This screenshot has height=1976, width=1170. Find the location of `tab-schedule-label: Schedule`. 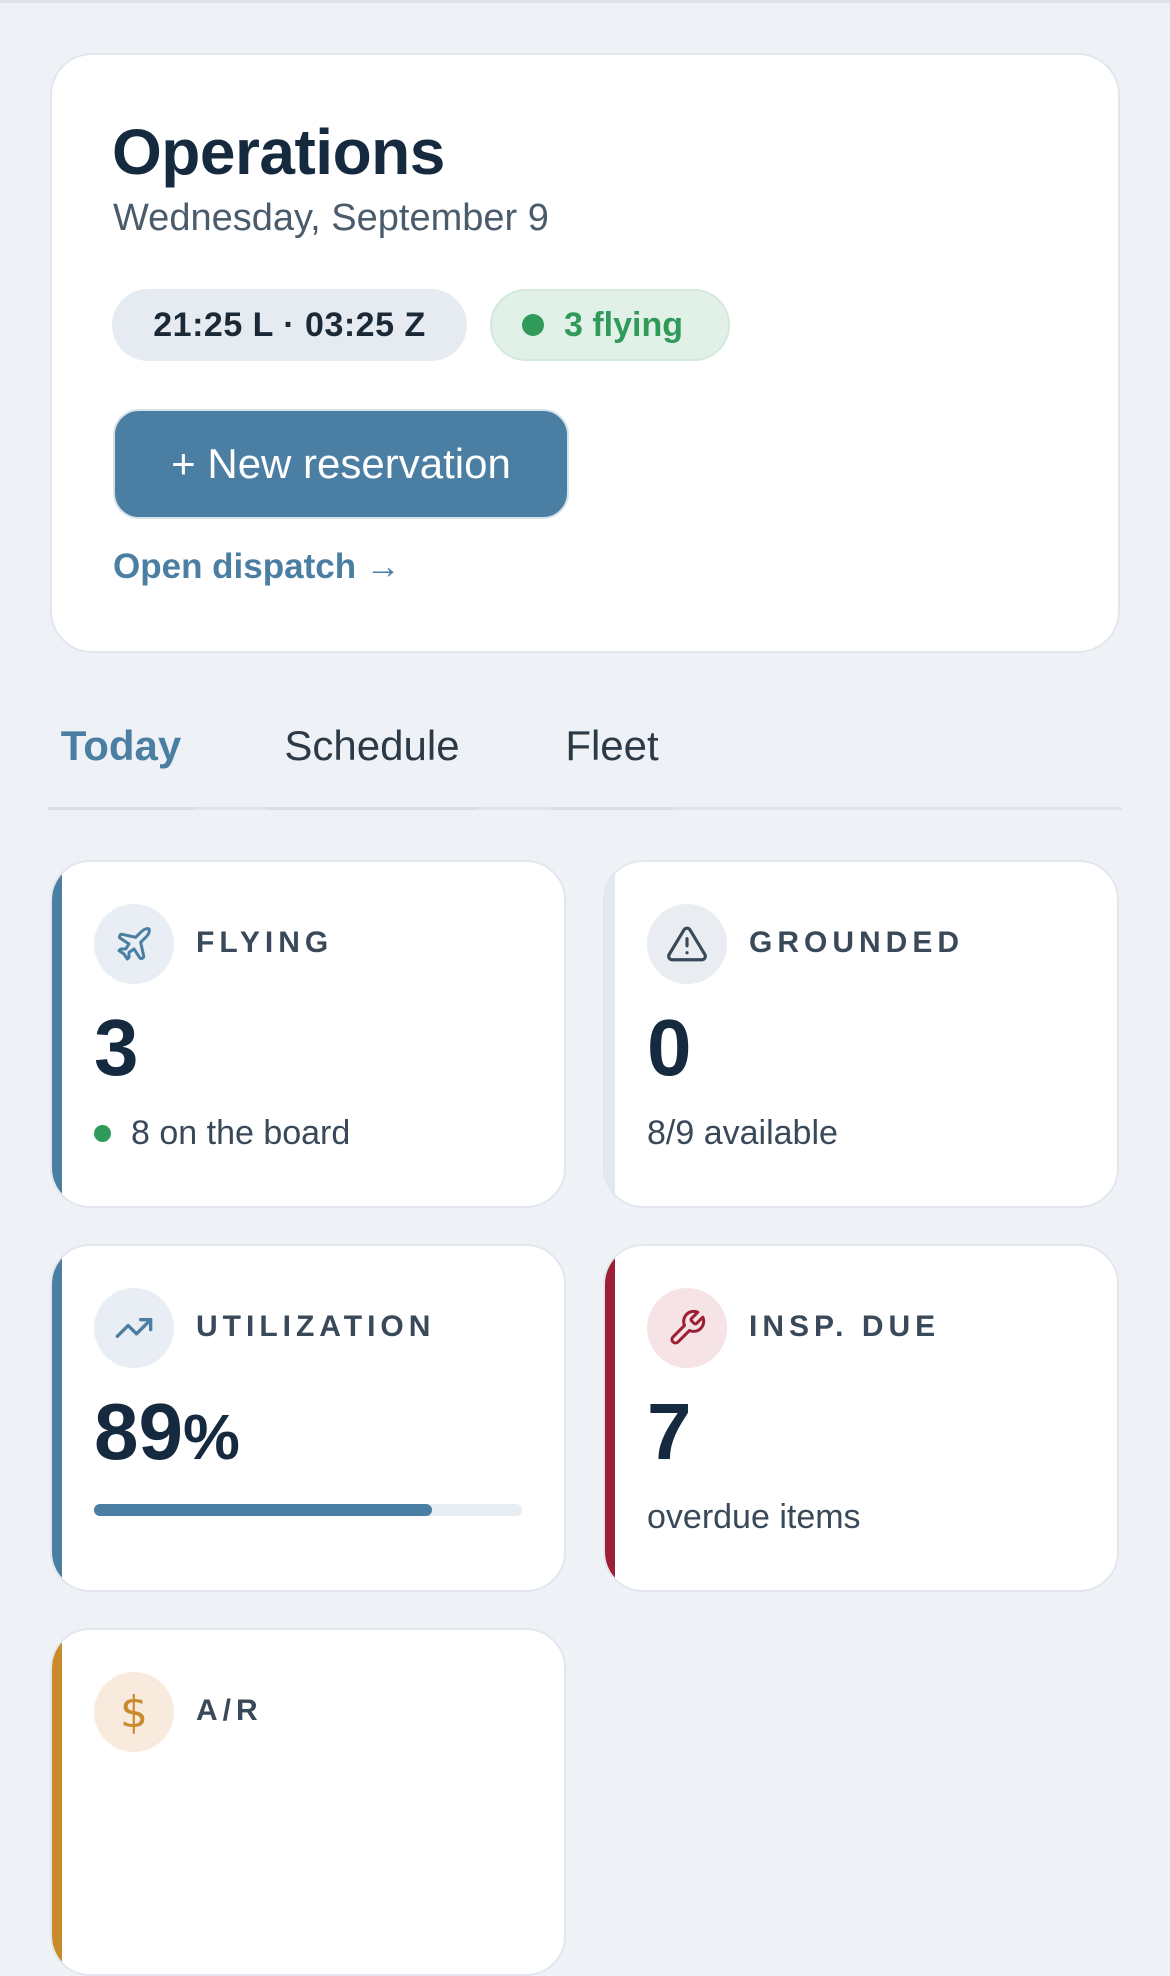

tab-schedule-label: Schedule is located at coordinates (372, 745).